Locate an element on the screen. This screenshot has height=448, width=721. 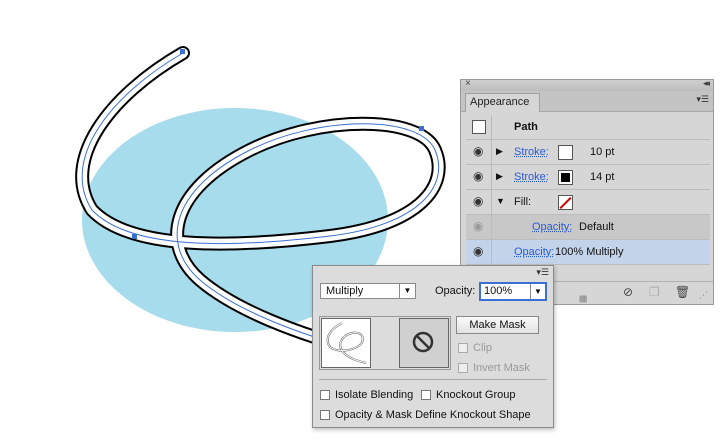
panel-menu-icon: ▾☰ is located at coordinates (702, 99).